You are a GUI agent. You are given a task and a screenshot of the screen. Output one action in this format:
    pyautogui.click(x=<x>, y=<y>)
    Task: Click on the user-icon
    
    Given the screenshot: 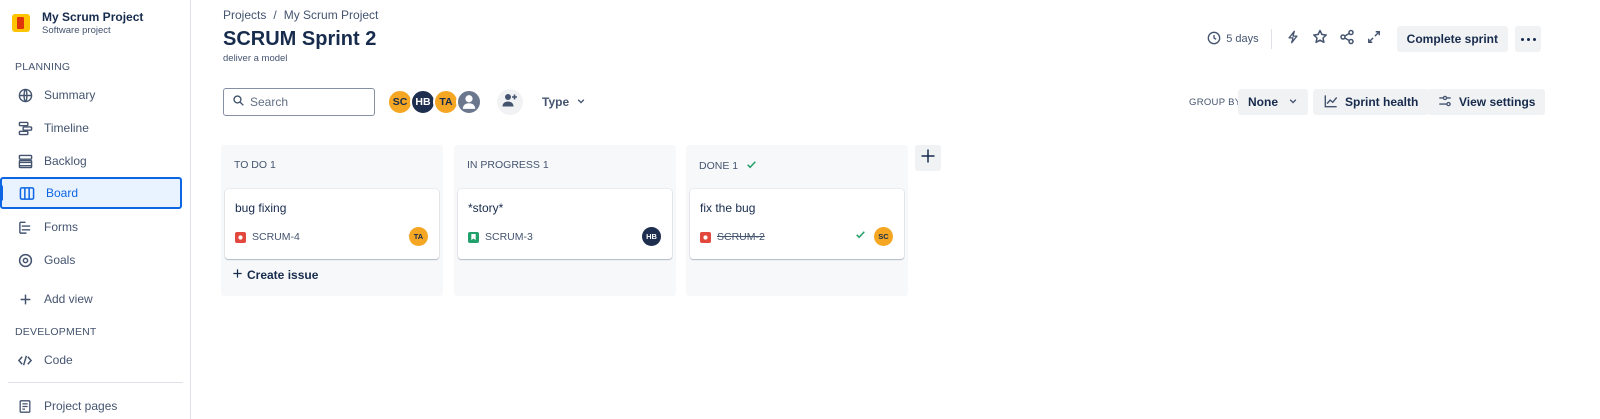 What is the action you would take?
    pyautogui.click(x=469, y=102)
    